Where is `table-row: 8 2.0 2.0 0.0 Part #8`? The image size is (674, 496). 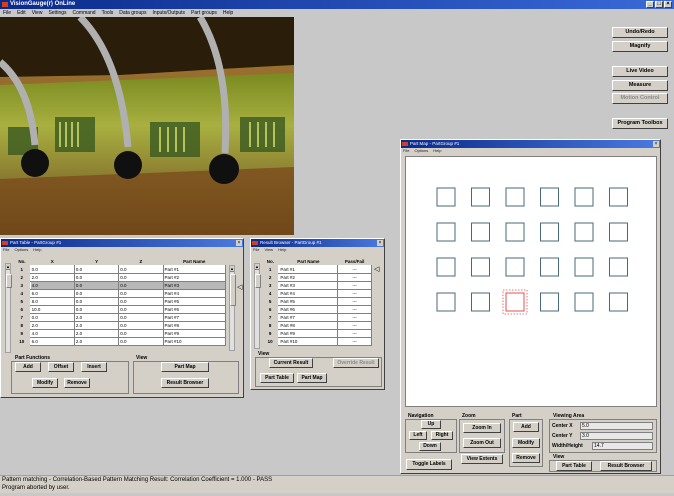
table-row: 8 2.0 2.0 0.0 Part #8 is located at coordinates (120, 325).